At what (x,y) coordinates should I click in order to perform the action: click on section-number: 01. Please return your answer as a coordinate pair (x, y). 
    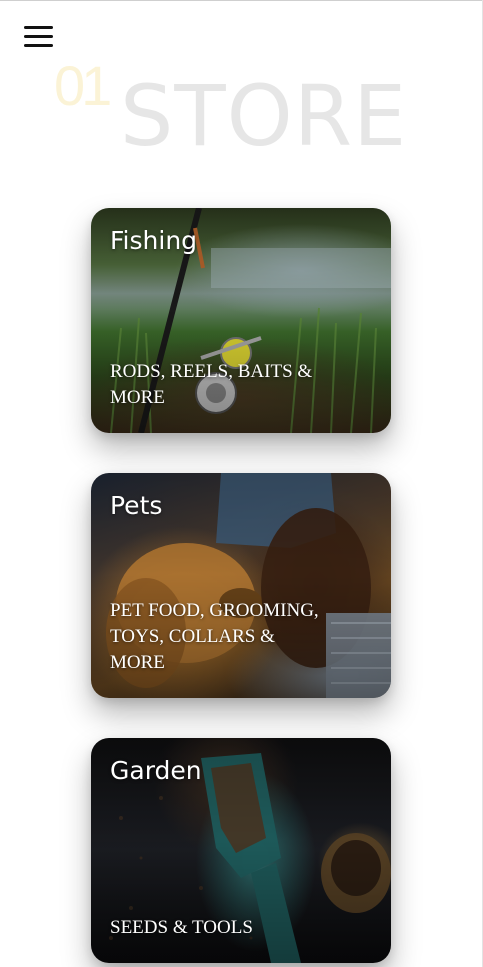
    Looking at the image, I should click on (83, 85).